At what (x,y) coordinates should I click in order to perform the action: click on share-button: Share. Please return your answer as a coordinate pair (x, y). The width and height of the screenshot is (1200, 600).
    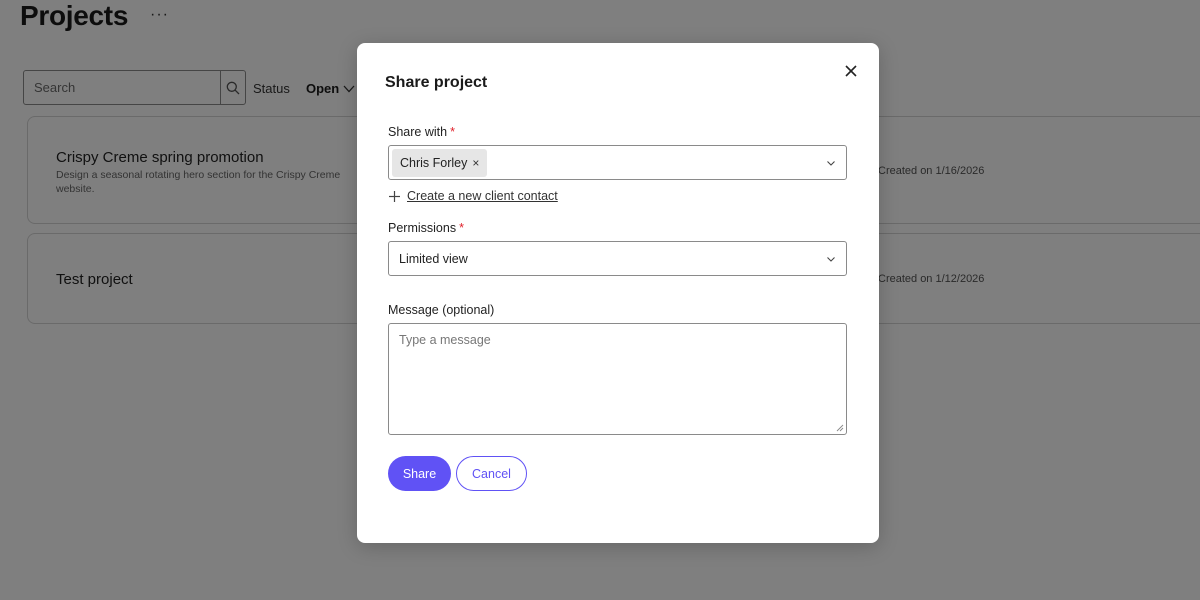
    Looking at the image, I should click on (419, 473).